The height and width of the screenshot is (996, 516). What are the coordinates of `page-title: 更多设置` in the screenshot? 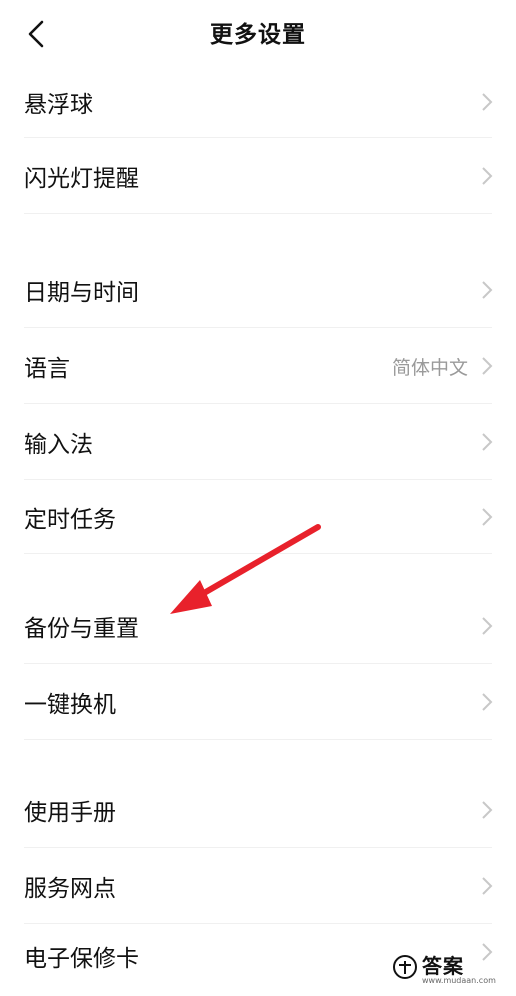 It's located at (258, 35).